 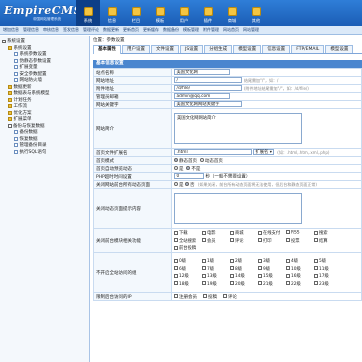 I want to click on topnav-system: 系统, so click(x=88, y=13).